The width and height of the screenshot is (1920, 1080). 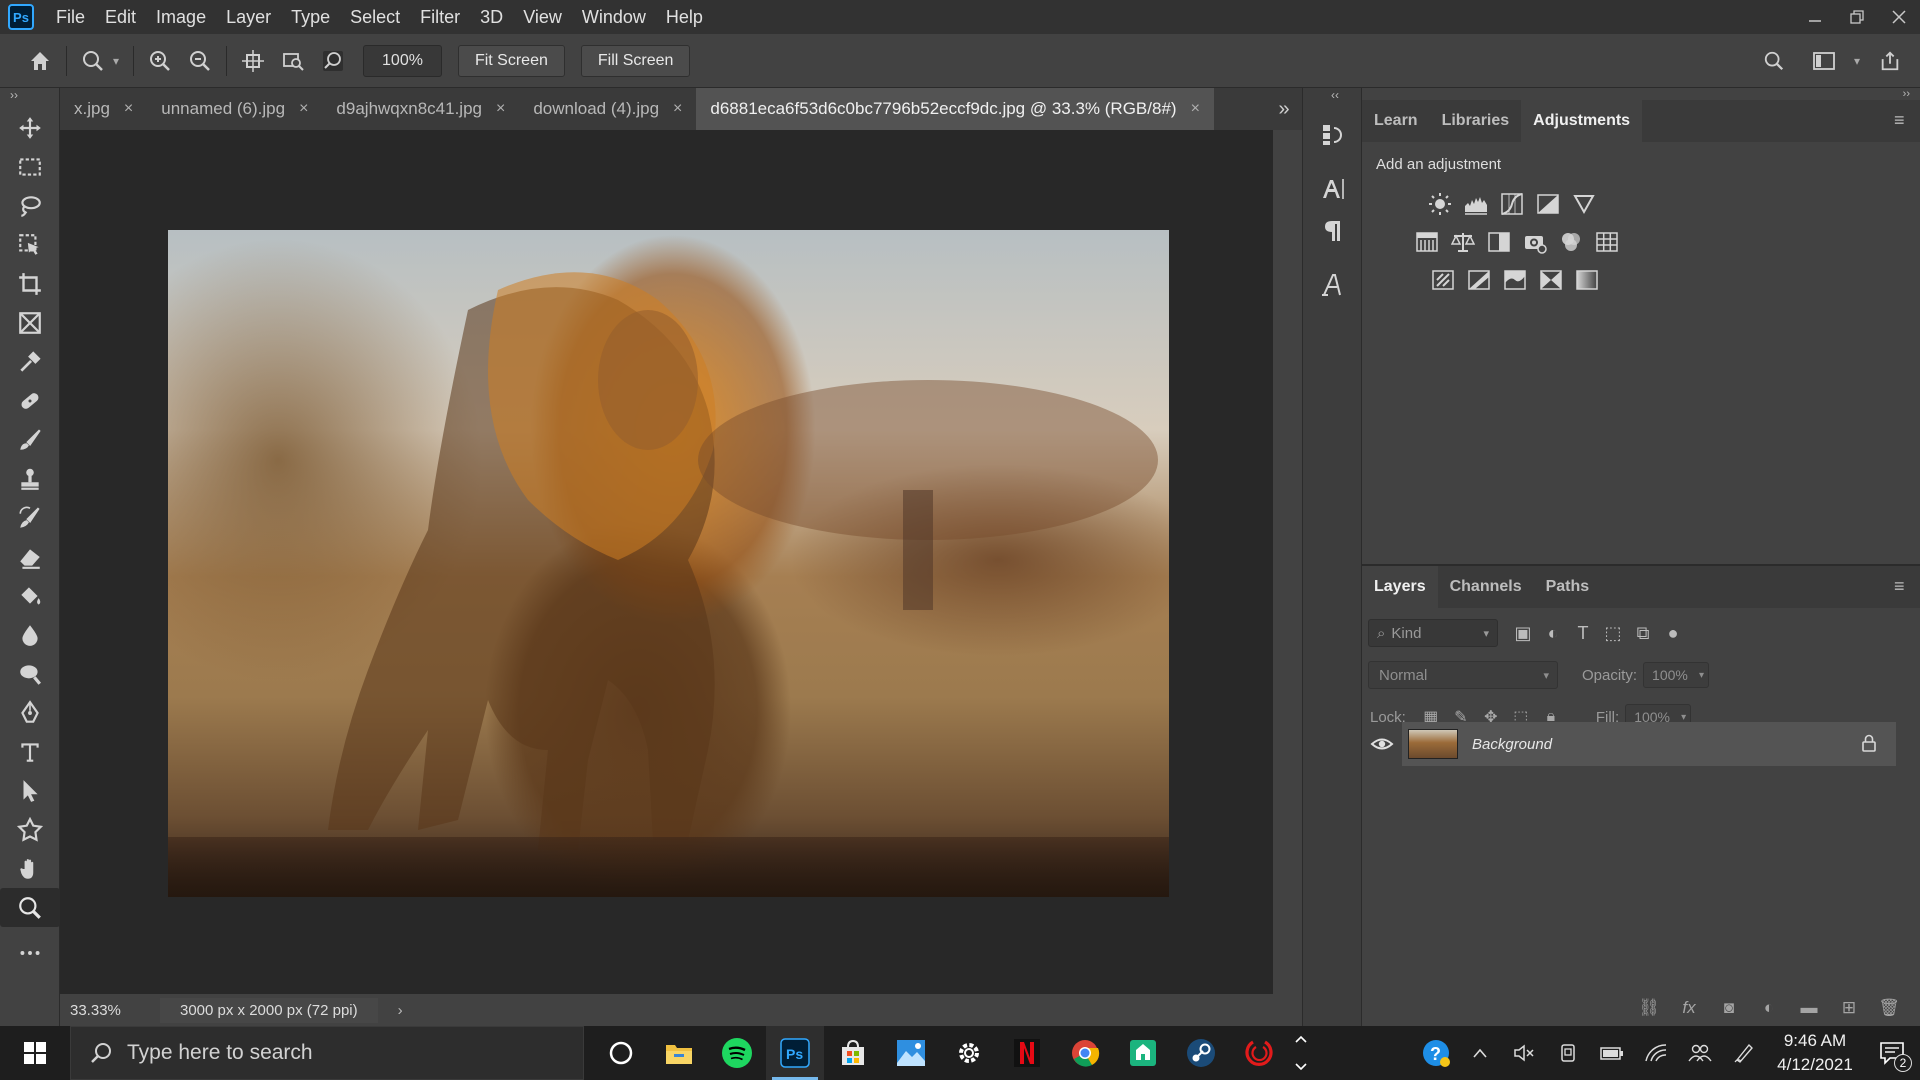 What do you see at coordinates (1480, 1053) in the screenshot?
I see `show-hidden-icons-icon` at bounding box center [1480, 1053].